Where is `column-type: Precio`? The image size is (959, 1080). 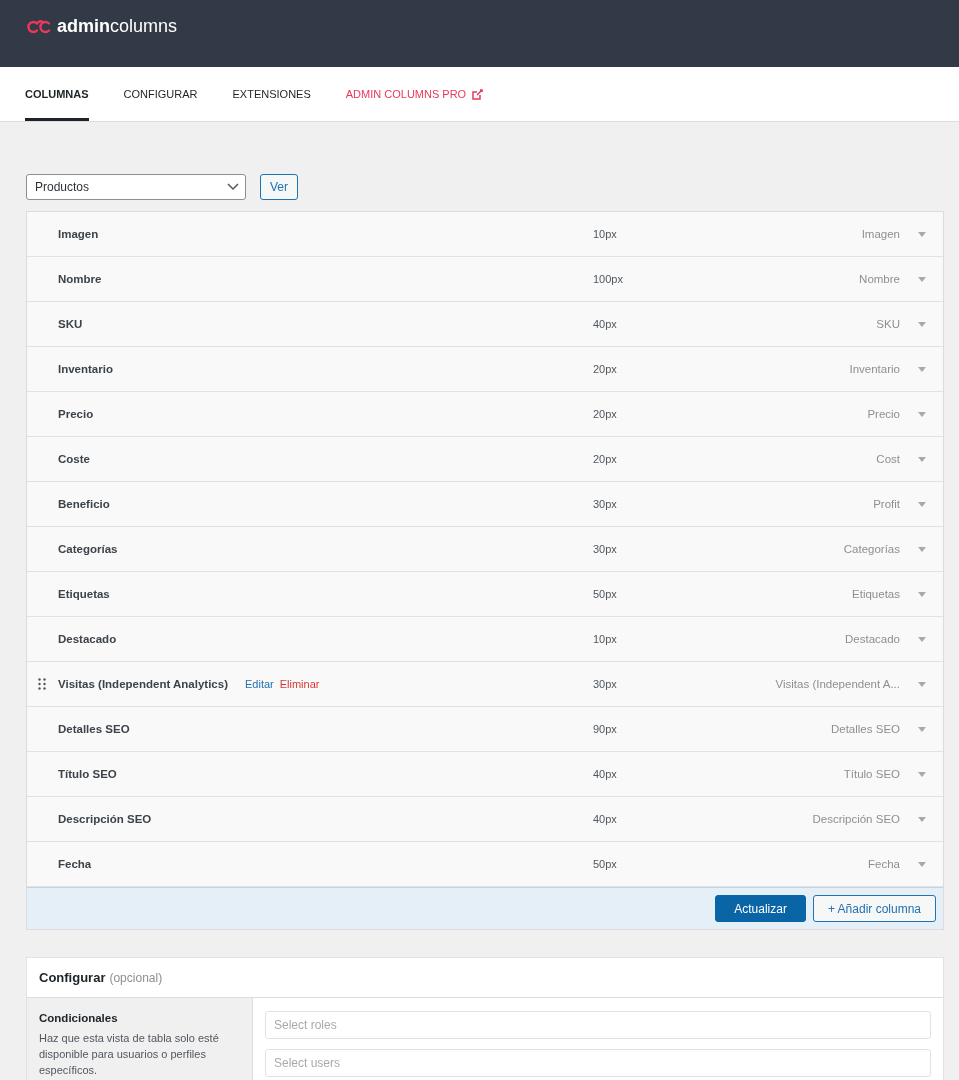 column-type: Precio is located at coordinates (883, 414).